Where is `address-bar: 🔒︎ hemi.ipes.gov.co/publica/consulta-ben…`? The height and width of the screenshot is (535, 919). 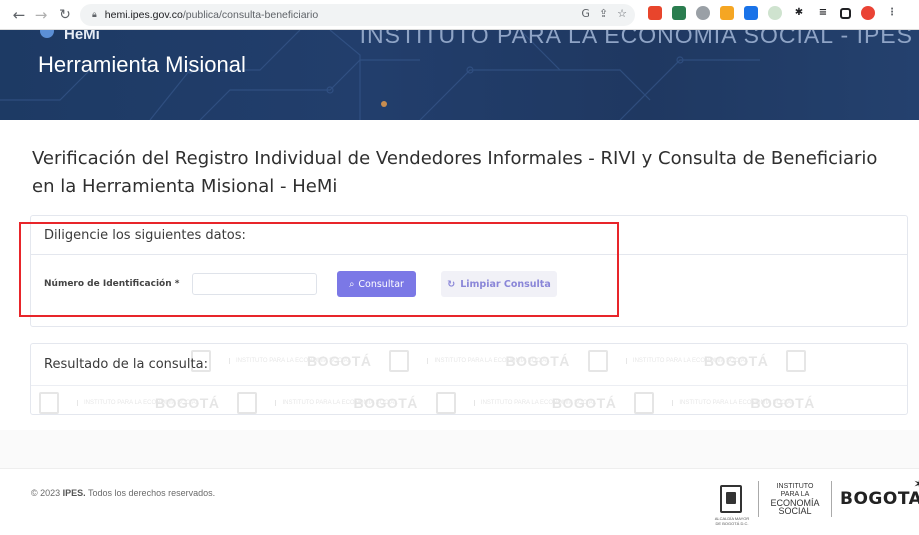 address-bar: 🔒︎ hemi.ipes.gov.co/publica/consulta-ben… is located at coordinates (357, 15).